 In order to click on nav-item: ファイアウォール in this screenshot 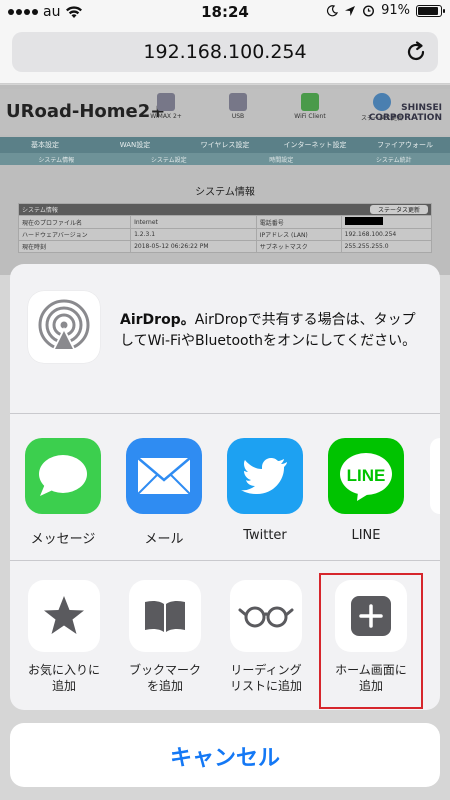, I will do `click(405, 145)`.